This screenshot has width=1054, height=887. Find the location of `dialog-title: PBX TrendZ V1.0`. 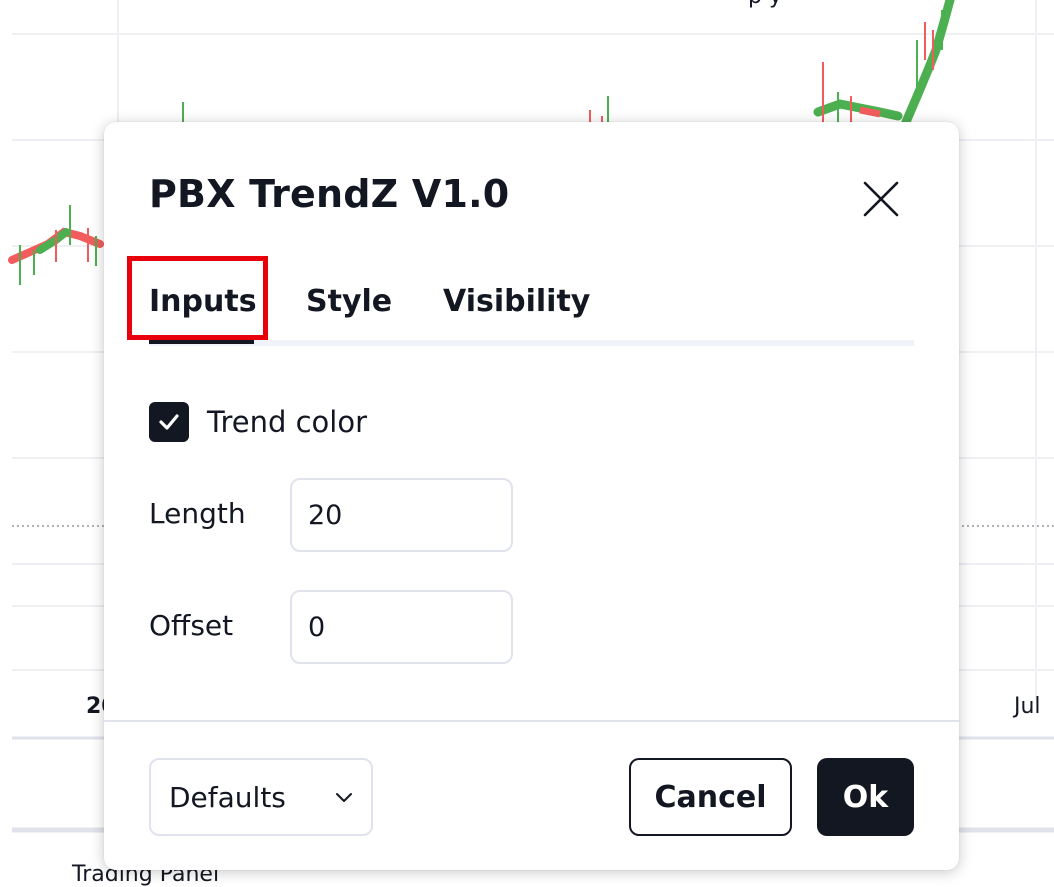

dialog-title: PBX TrendZ V1.0 is located at coordinates (329, 194).